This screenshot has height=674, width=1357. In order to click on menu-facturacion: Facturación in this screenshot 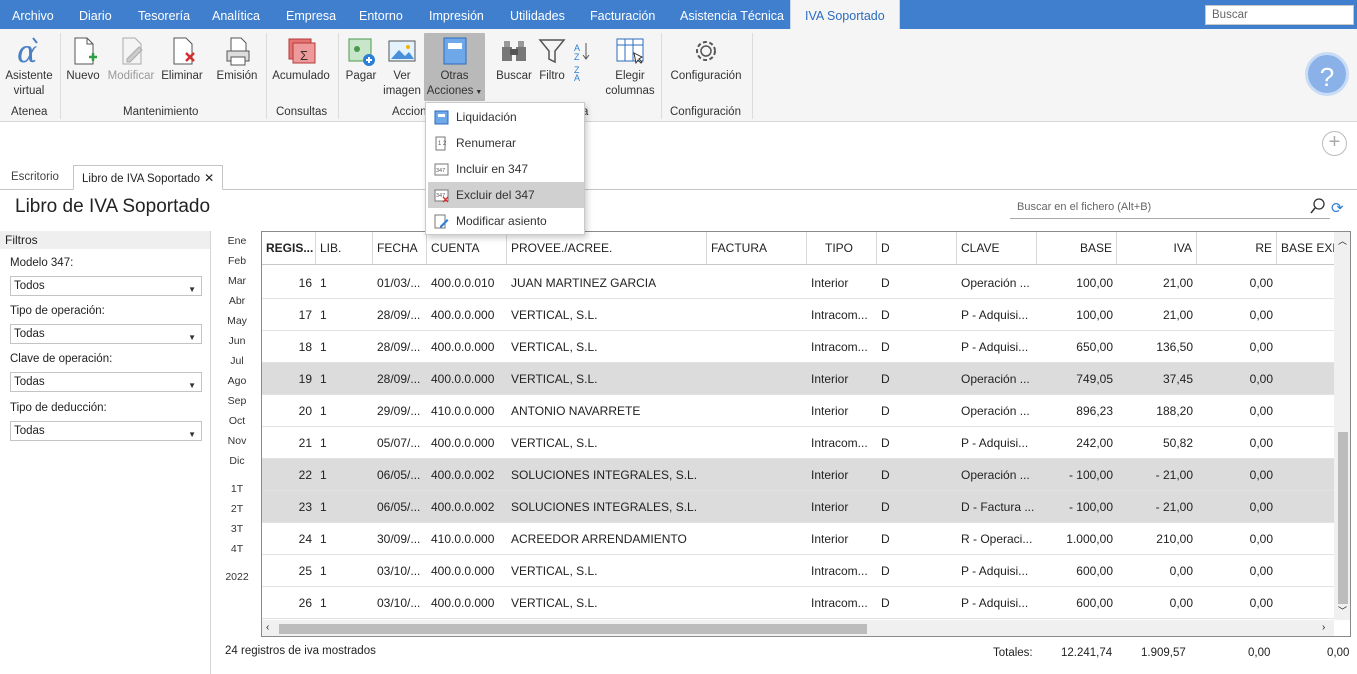, I will do `click(622, 14)`.